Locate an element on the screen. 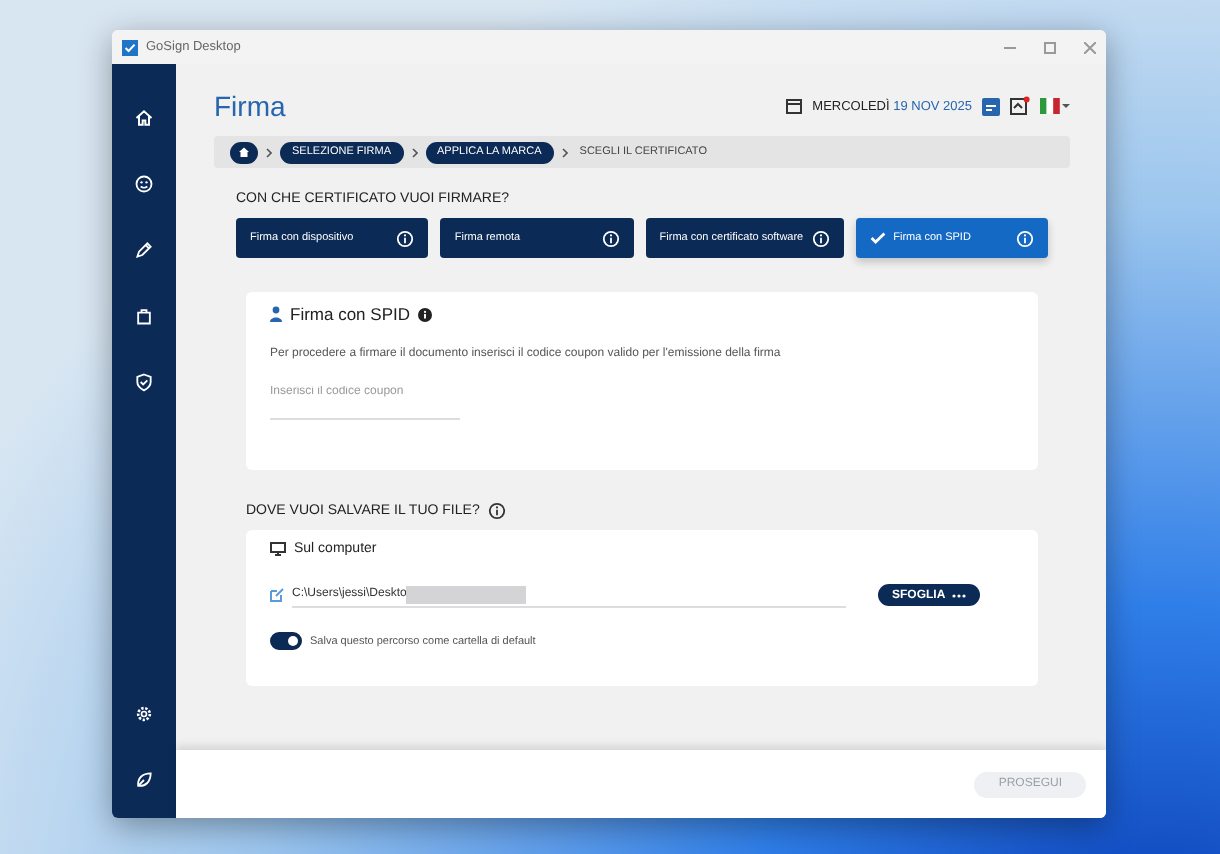  redacted-block is located at coordinates (466, 594).